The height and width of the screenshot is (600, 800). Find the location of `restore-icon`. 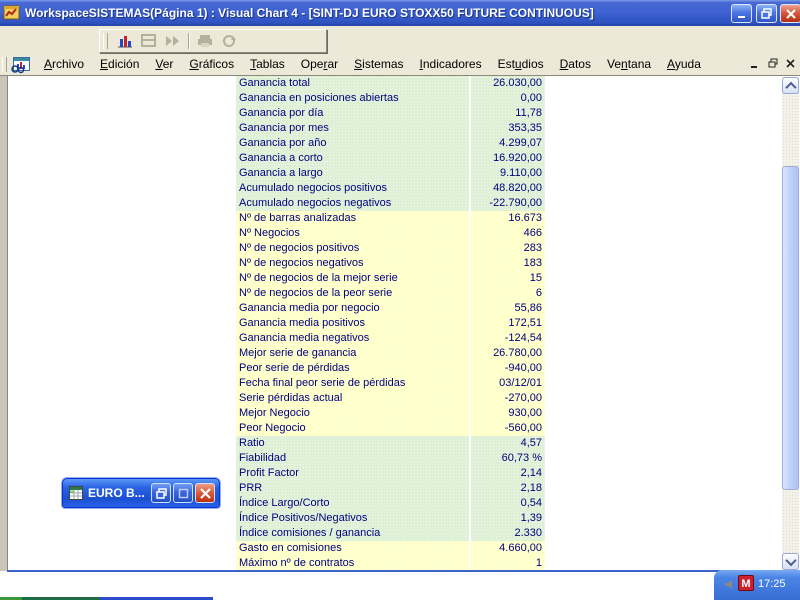

restore-icon is located at coordinates (772, 63).